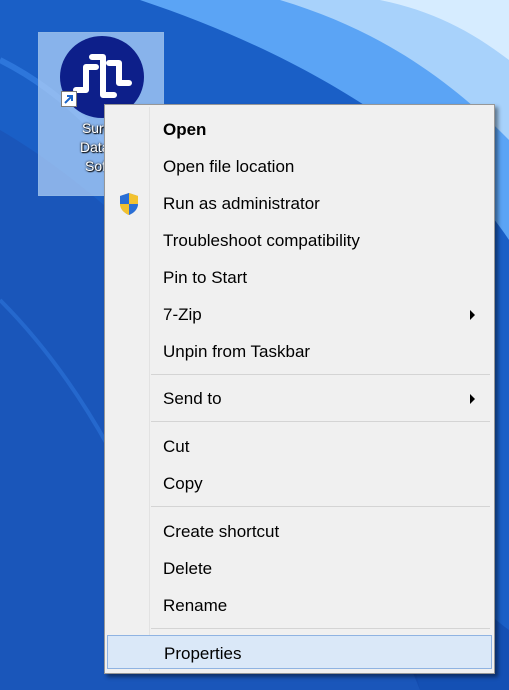  I want to click on menu-item-troubleshoot-compatibility: Troubleshoot compatibility, so click(299, 240).